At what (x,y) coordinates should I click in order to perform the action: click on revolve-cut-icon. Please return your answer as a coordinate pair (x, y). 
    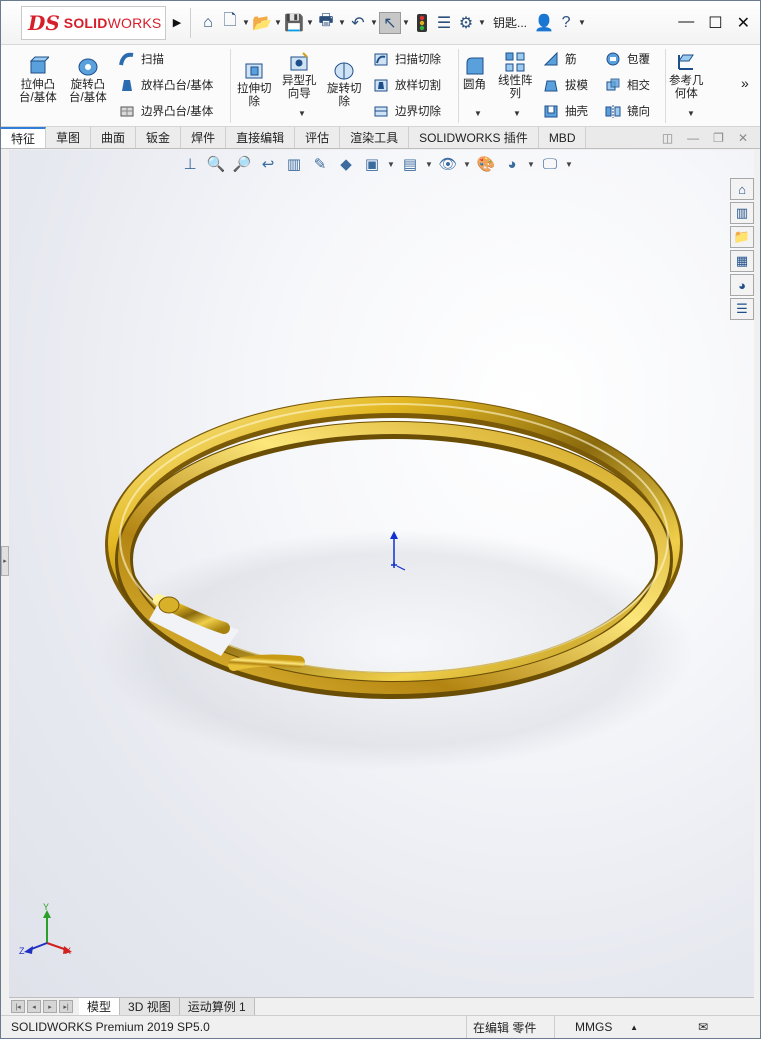
    Looking at the image, I should click on (344, 71).